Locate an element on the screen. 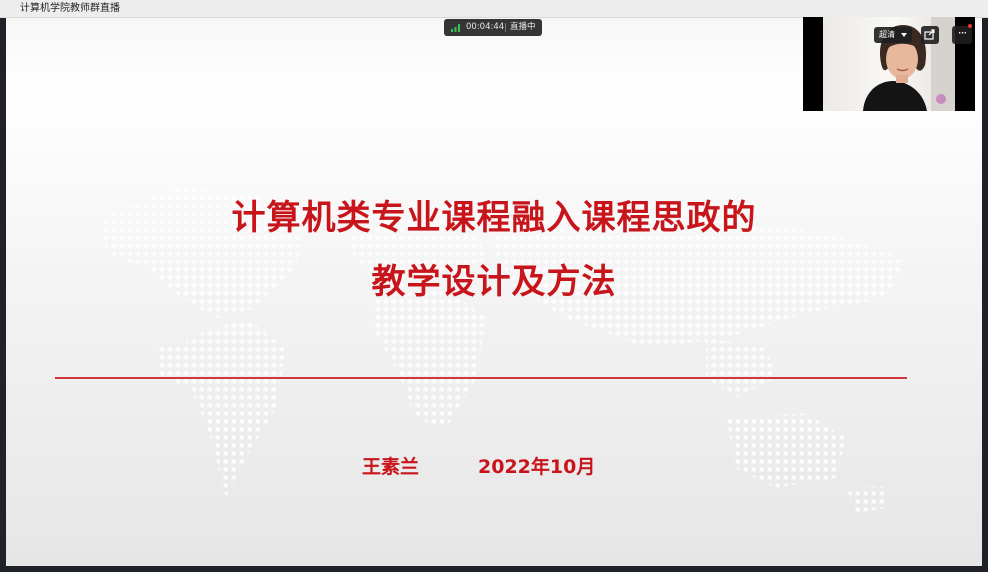 This screenshot has height=572, width=988. slide-divider is located at coordinates (481, 378).